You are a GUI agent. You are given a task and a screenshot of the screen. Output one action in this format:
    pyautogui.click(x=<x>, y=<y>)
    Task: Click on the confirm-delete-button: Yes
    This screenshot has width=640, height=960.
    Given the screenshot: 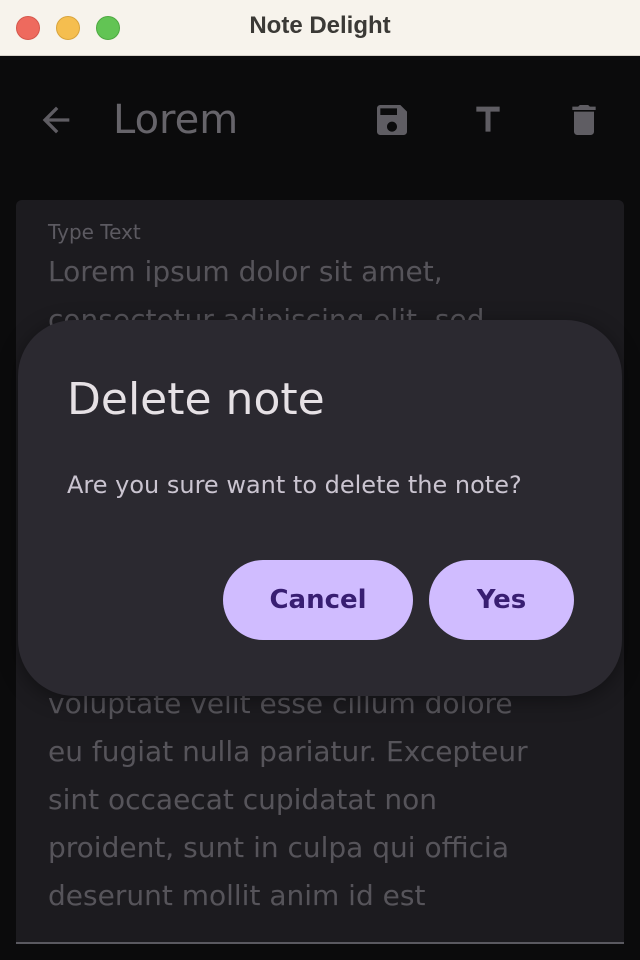 What is the action you would take?
    pyautogui.click(x=501, y=600)
    